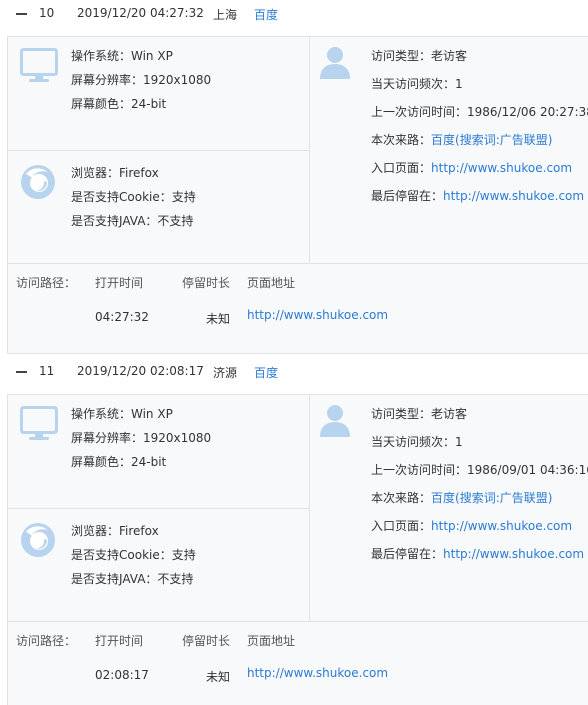 This screenshot has height=705, width=588. What do you see at coordinates (479, 470) in the screenshot?
I see `last-visit-text: 上一次访问时间：1986/09/01 04:36:16` at bounding box center [479, 470].